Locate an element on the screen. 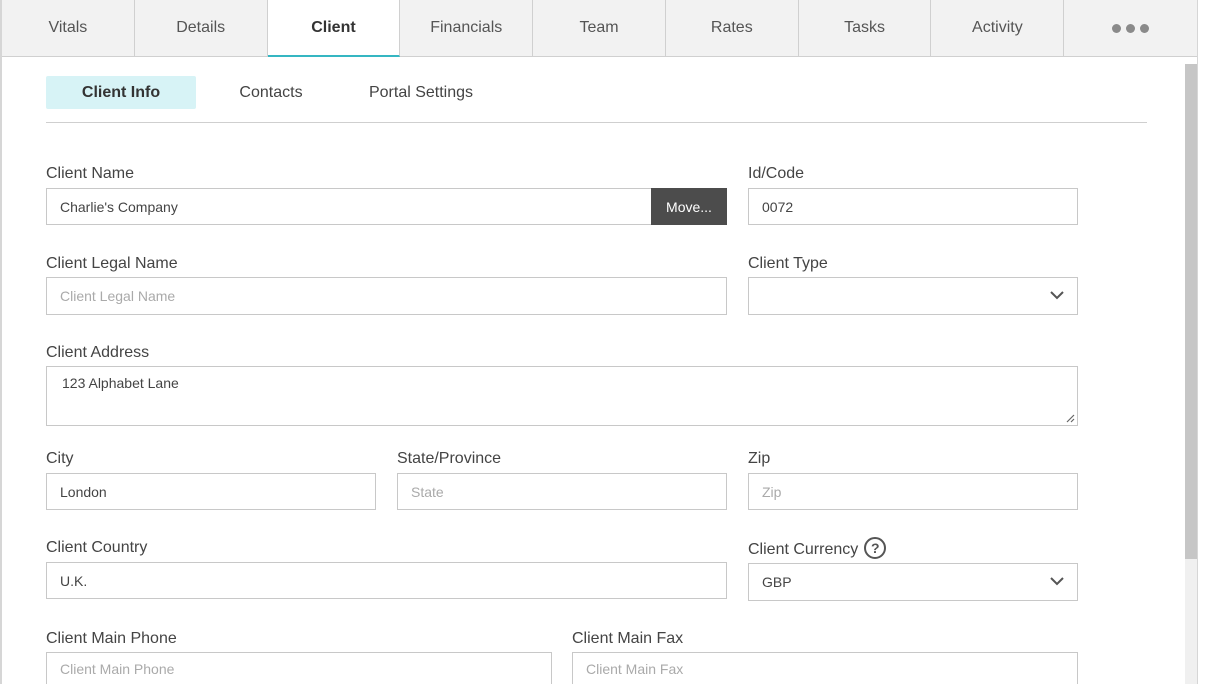 The height and width of the screenshot is (684, 1219). state-input: State is located at coordinates (562, 491).